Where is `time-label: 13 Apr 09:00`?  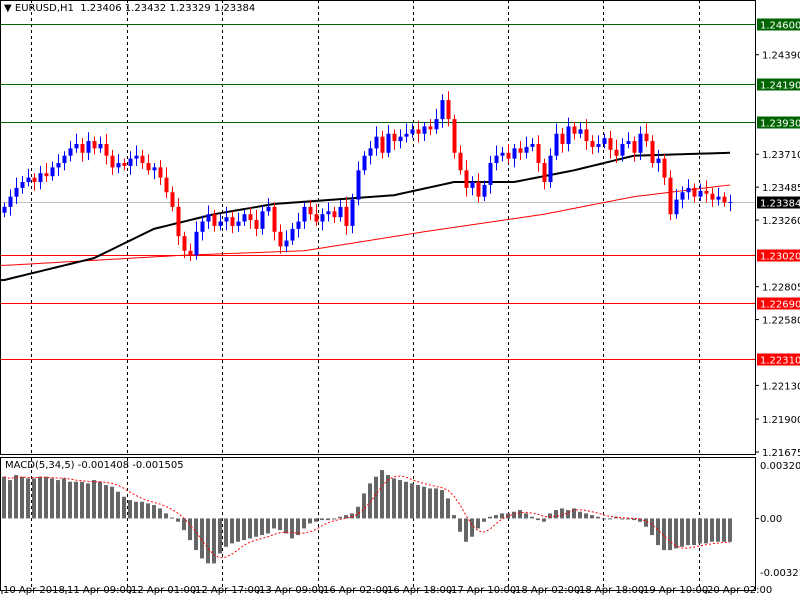 time-label: 13 Apr 09:00 is located at coordinates (291, 590).